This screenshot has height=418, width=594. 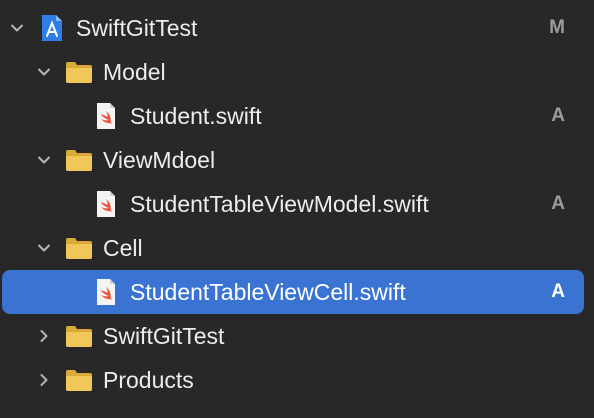 I want to click on project-name: SwiftGitTest, so click(x=137, y=28).